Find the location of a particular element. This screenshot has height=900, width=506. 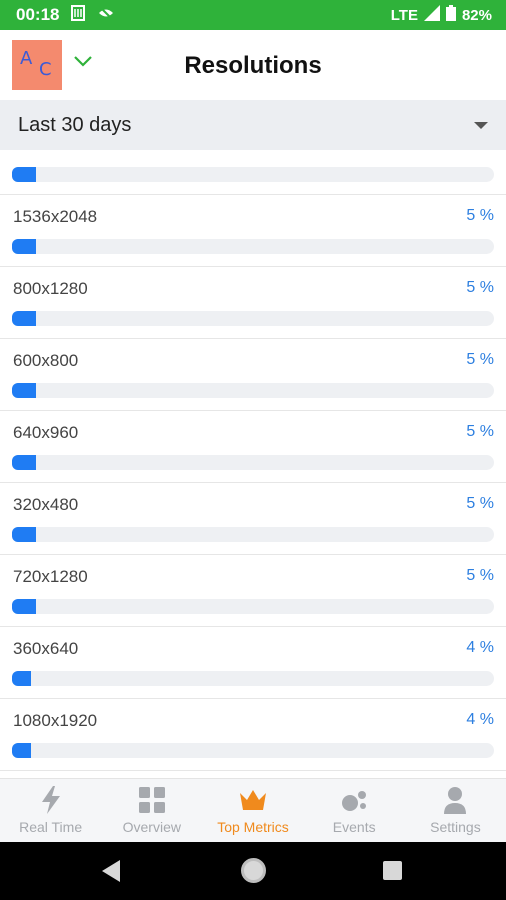

resolution-row: 640x960 5 % is located at coordinates (253, 447).